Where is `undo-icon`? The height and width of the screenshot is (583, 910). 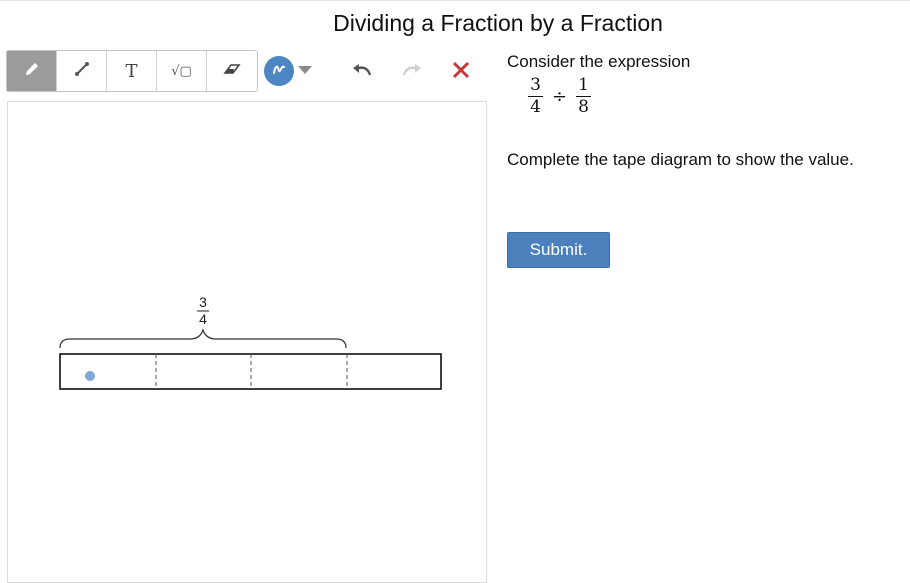
undo-icon is located at coordinates (362, 74).